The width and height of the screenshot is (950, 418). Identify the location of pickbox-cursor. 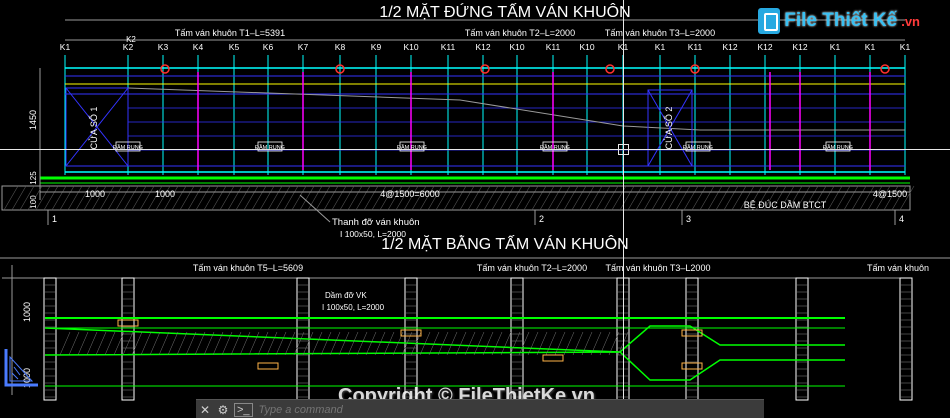
(623, 149).